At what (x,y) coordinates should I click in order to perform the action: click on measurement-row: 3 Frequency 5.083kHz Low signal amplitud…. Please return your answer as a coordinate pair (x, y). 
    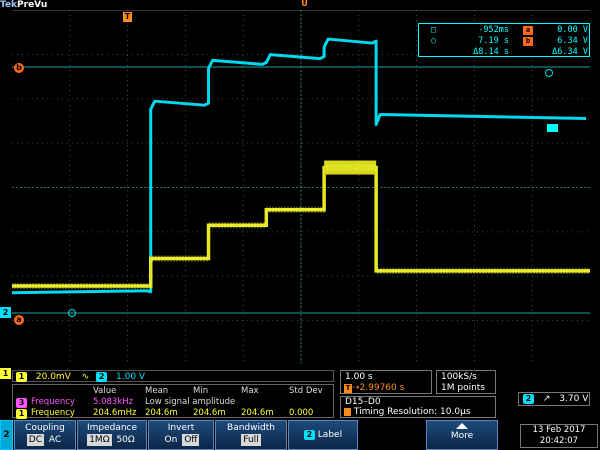
    Looking at the image, I should click on (173, 402).